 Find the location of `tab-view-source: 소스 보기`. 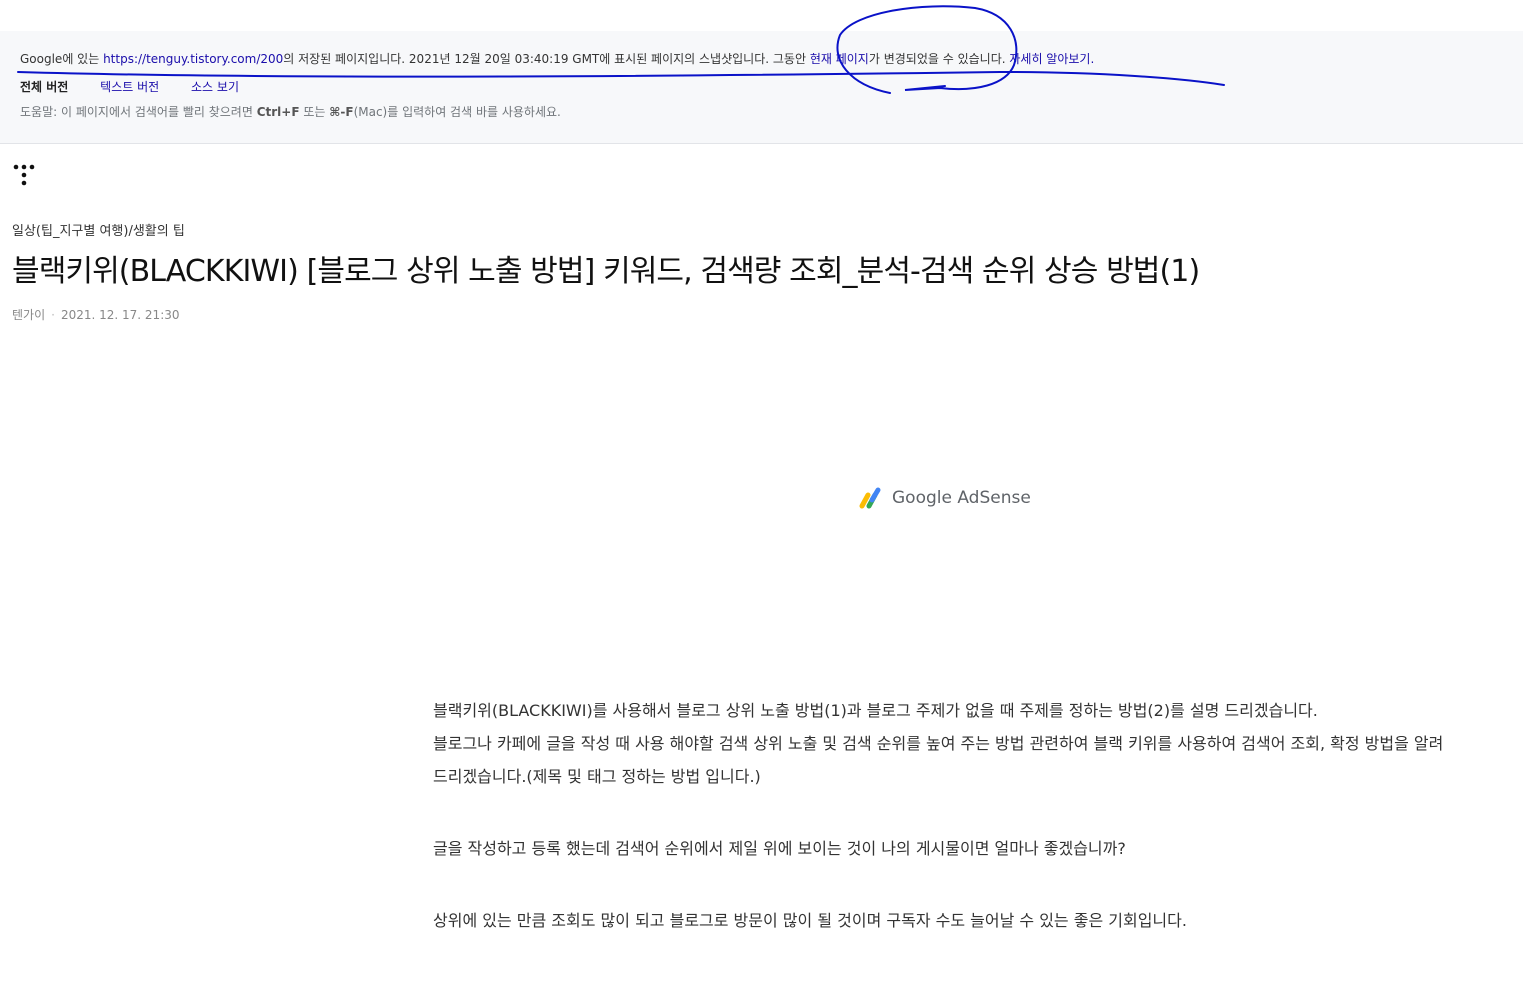

tab-view-source: 소스 보기 is located at coordinates (215, 87).